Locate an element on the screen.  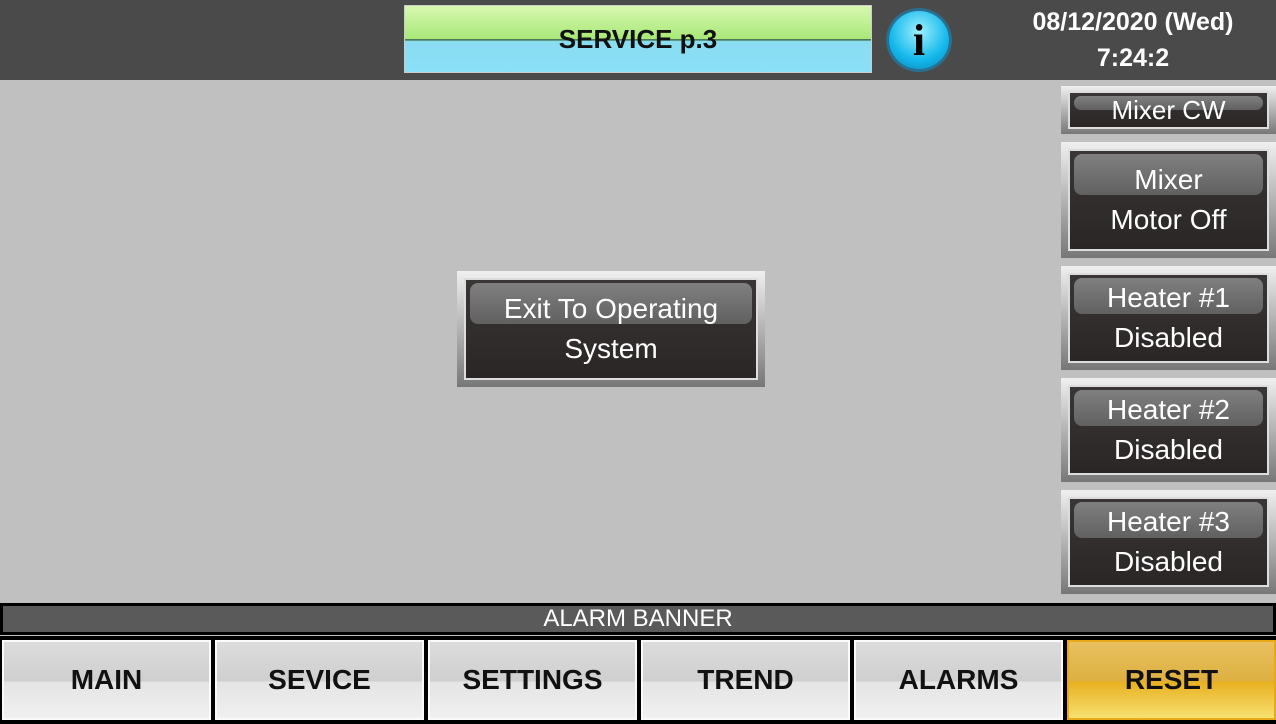
label: Exit To Operating is located at coordinates (611, 308).